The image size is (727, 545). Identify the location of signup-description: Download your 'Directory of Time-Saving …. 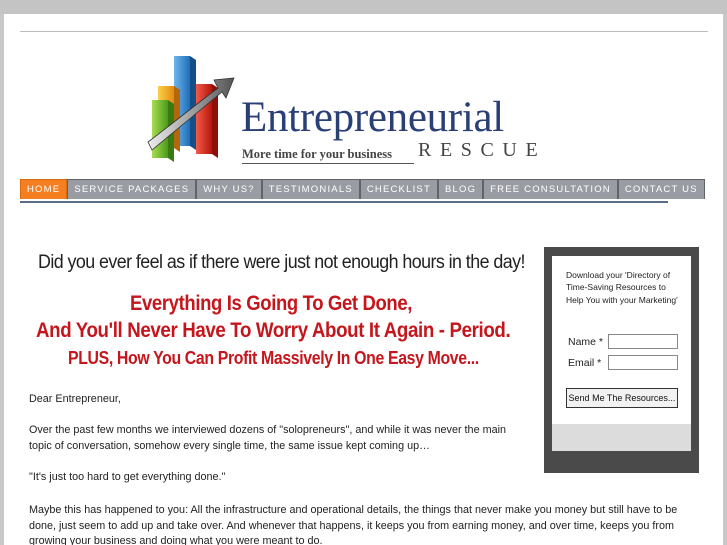
(622, 287).